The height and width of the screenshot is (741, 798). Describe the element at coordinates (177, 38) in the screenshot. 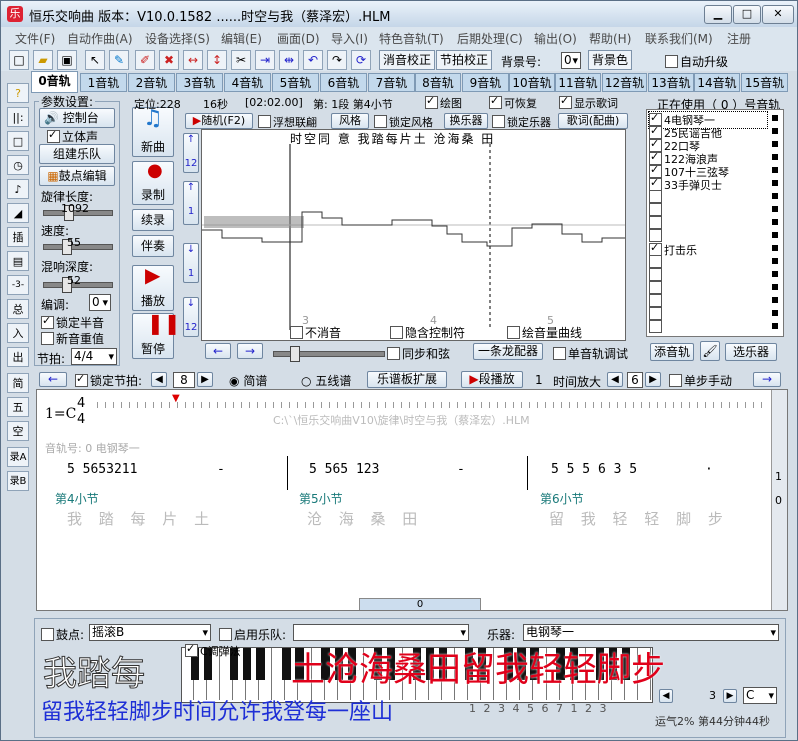

I see `menu-device: 设备选择(S)` at that location.